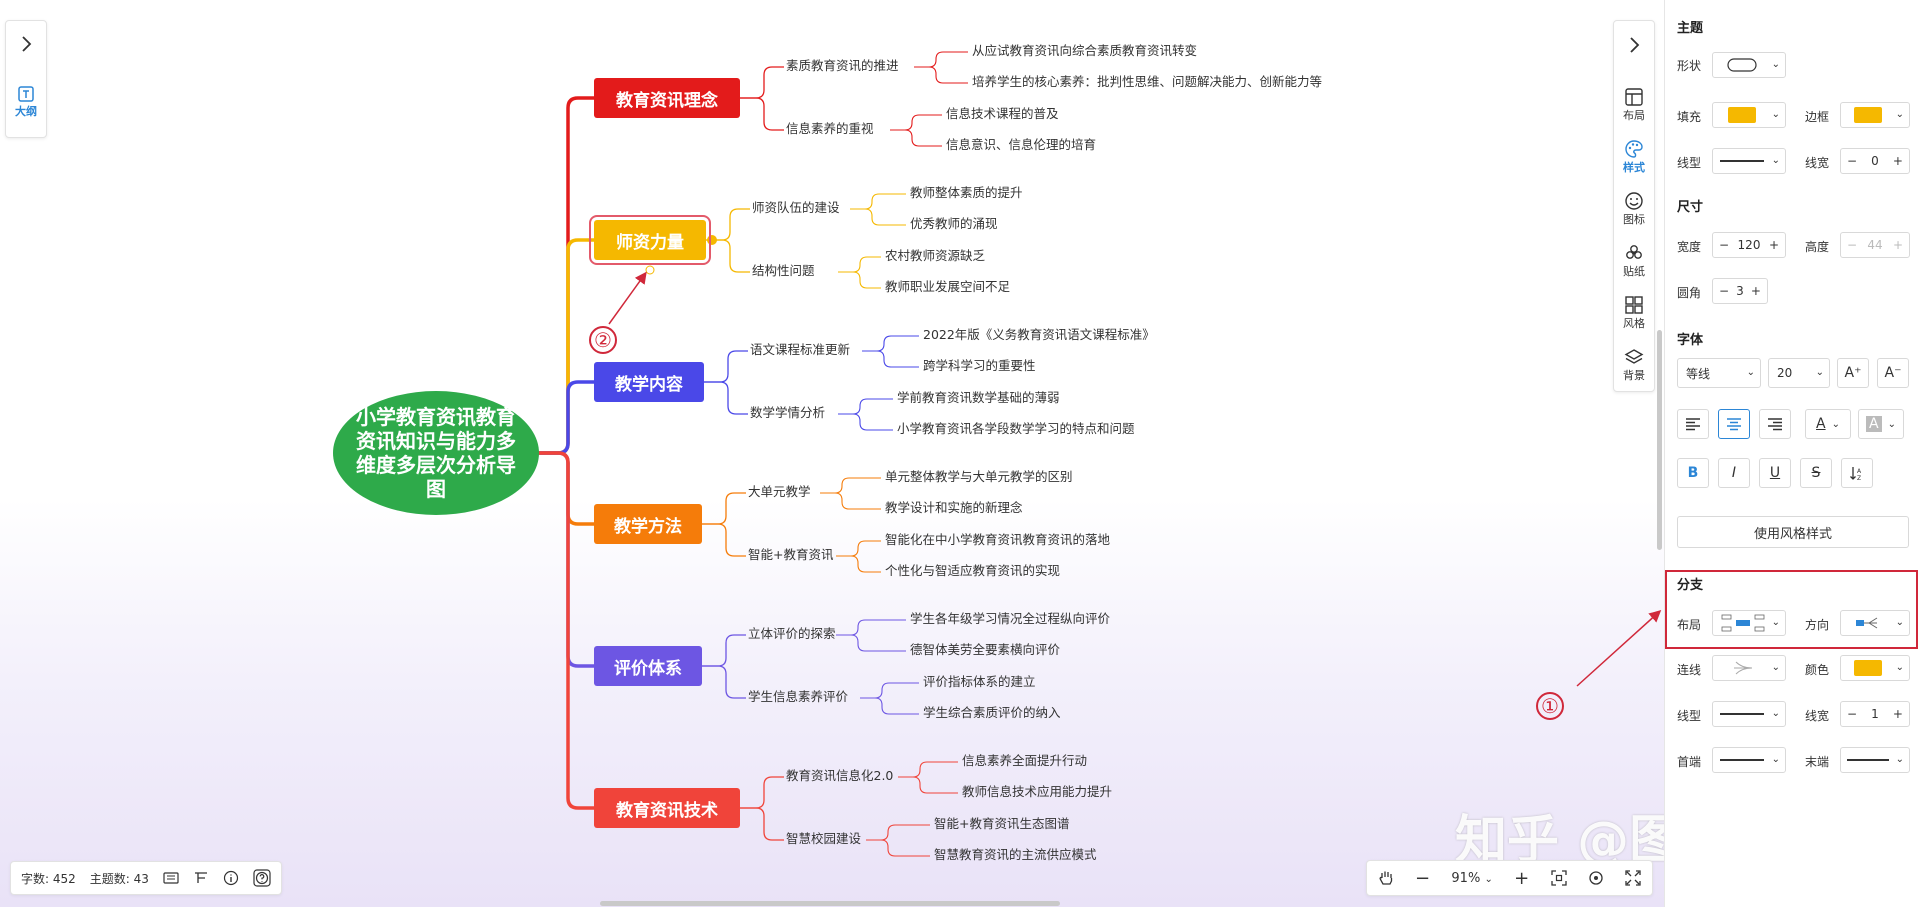 Image resolution: width=1920 pixels, height=907 pixels. Describe the element at coordinates (649, 382) in the screenshot. I see `branch-topic: 教学内容` at that location.